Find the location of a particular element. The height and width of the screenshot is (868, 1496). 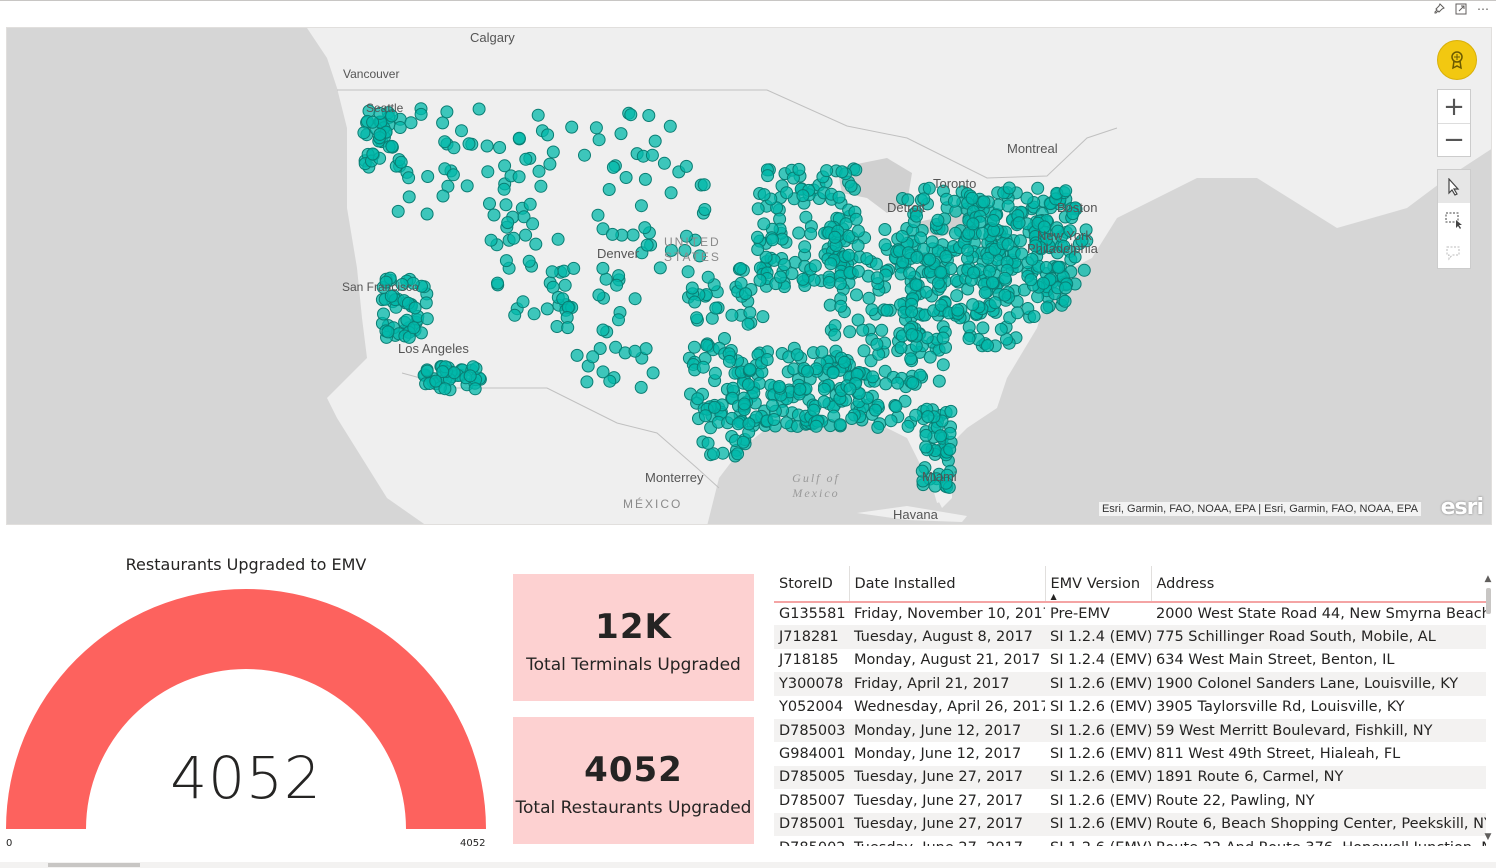

zoom-in-button: + is located at coordinates (1454, 106).